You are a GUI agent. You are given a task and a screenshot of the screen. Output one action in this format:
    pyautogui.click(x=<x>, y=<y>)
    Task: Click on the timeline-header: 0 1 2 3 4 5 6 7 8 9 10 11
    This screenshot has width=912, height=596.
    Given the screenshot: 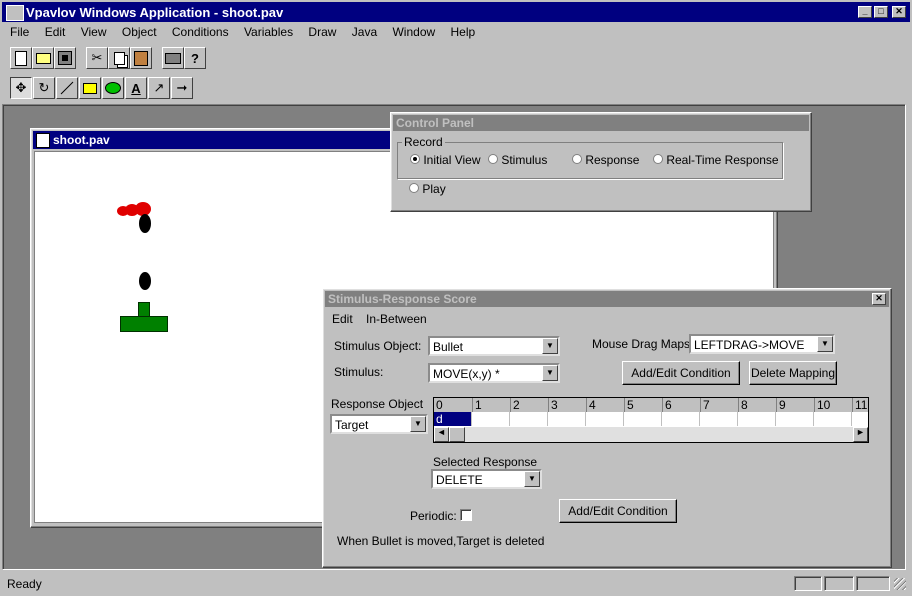 What is the action you would take?
    pyautogui.click(x=651, y=405)
    